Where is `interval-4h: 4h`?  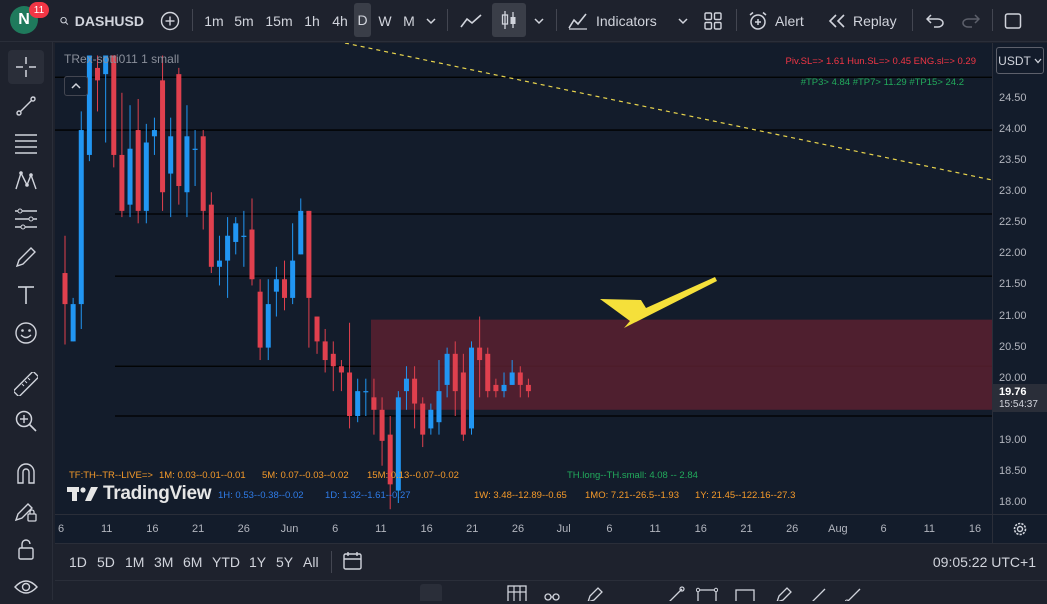
interval-4h: 4h is located at coordinates (340, 20).